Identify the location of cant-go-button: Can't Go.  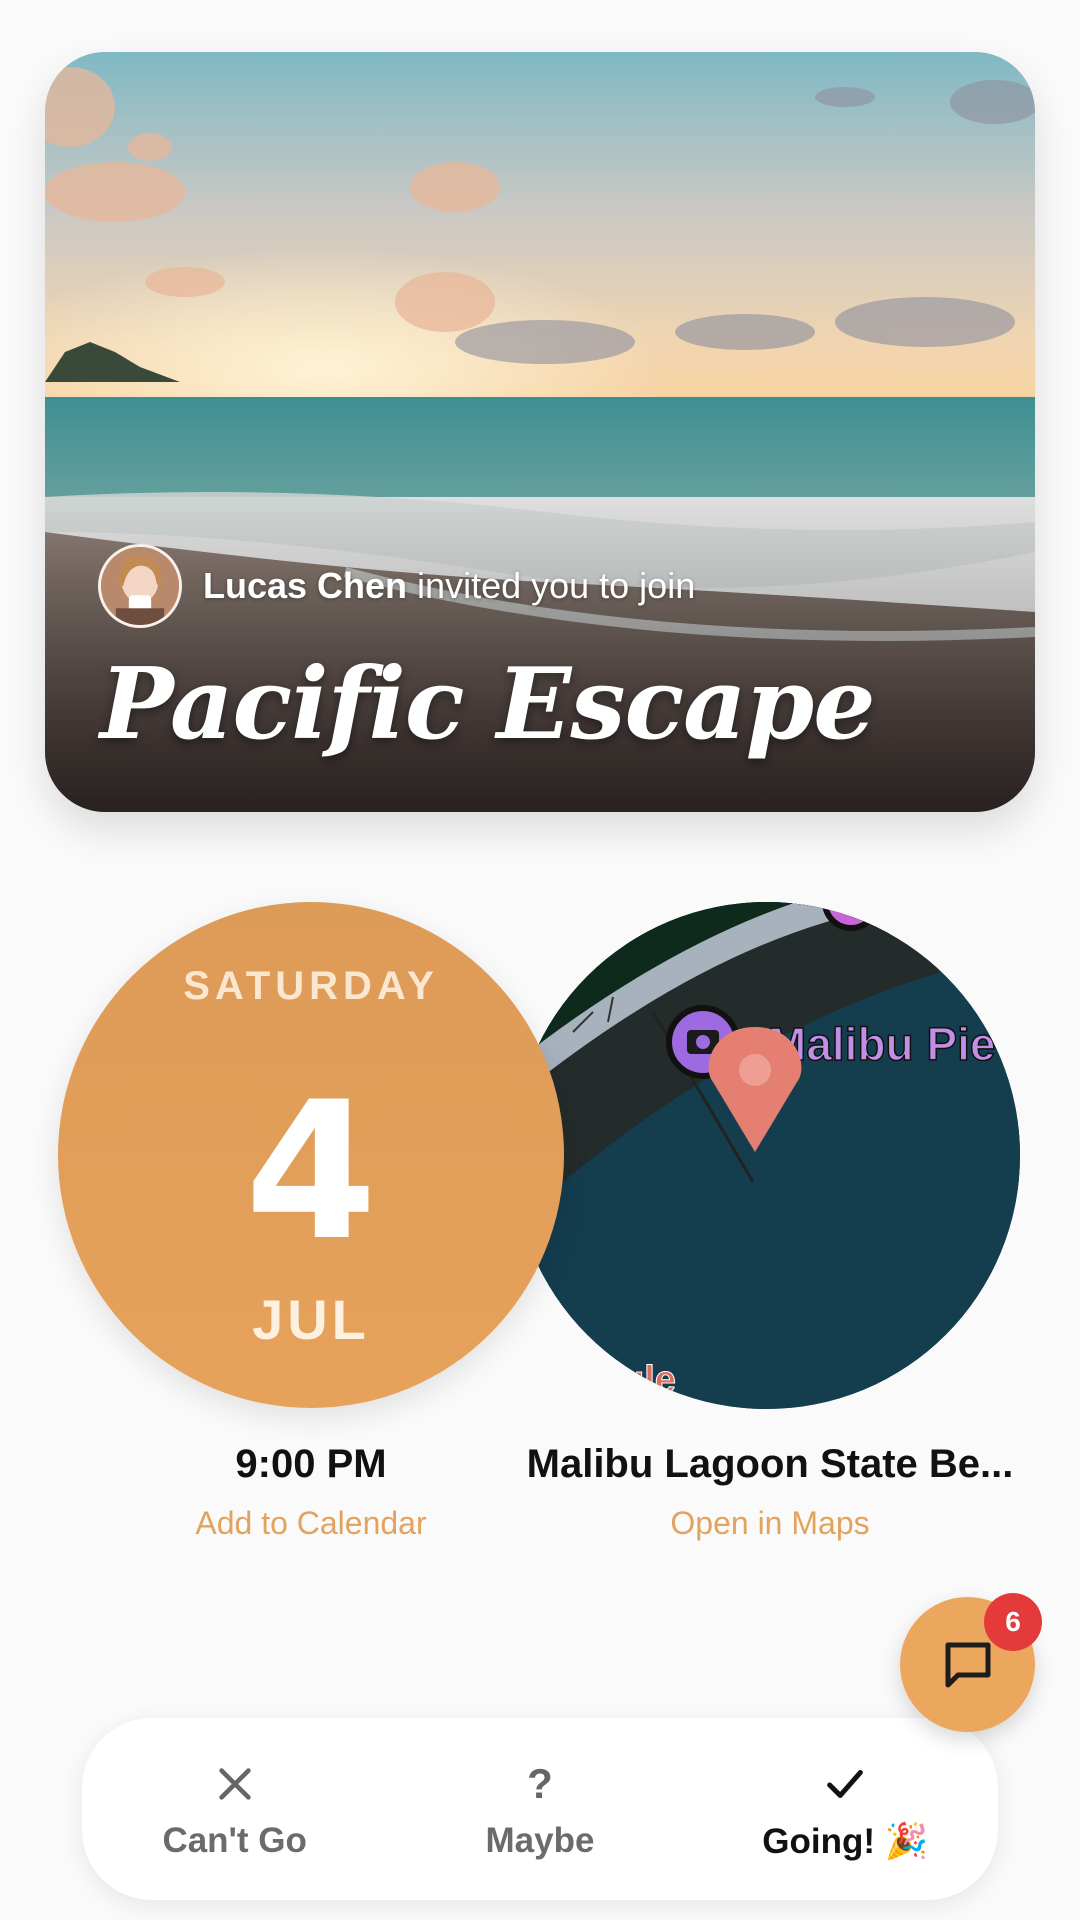
(235, 1809).